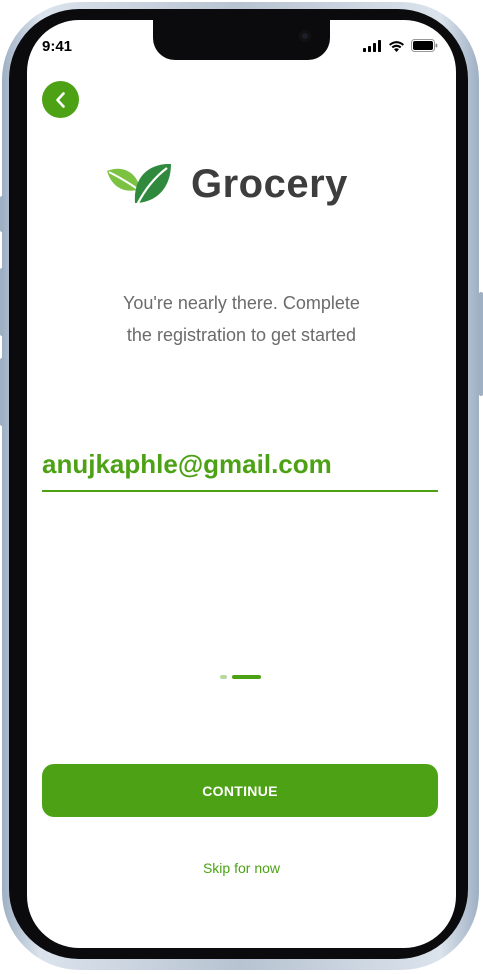 This screenshot has height=974, width=483. I want to click on wifi-icon, so click(396, 46).